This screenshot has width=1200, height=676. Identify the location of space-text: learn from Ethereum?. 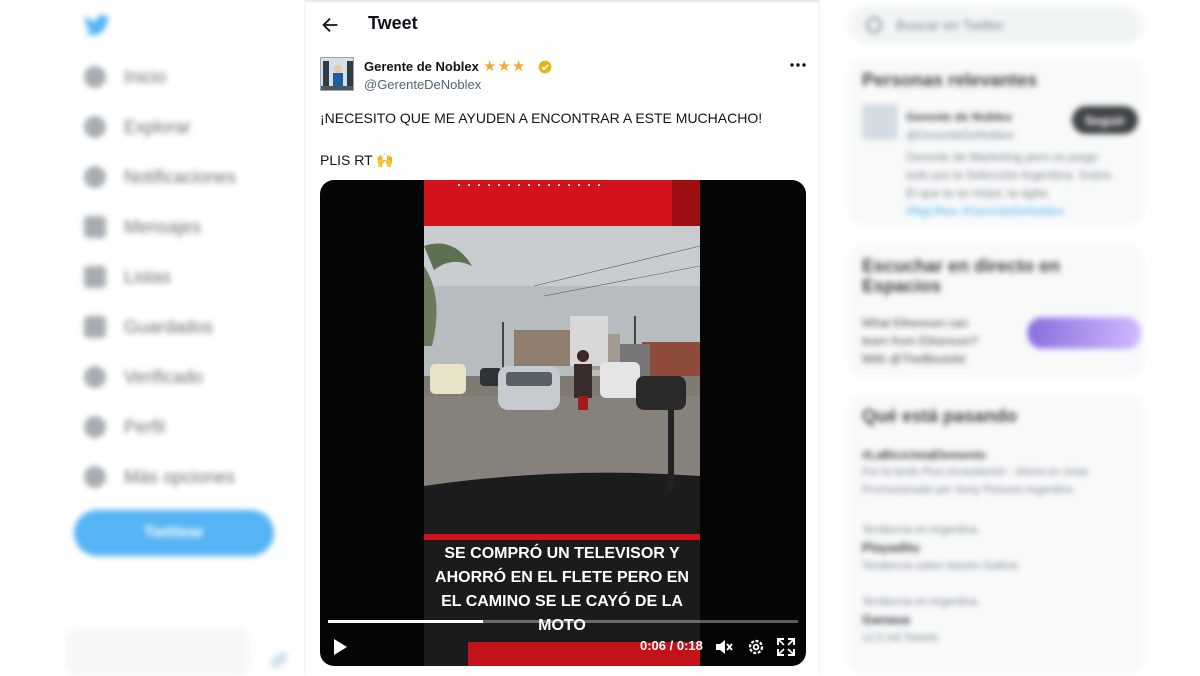
(920, 341).